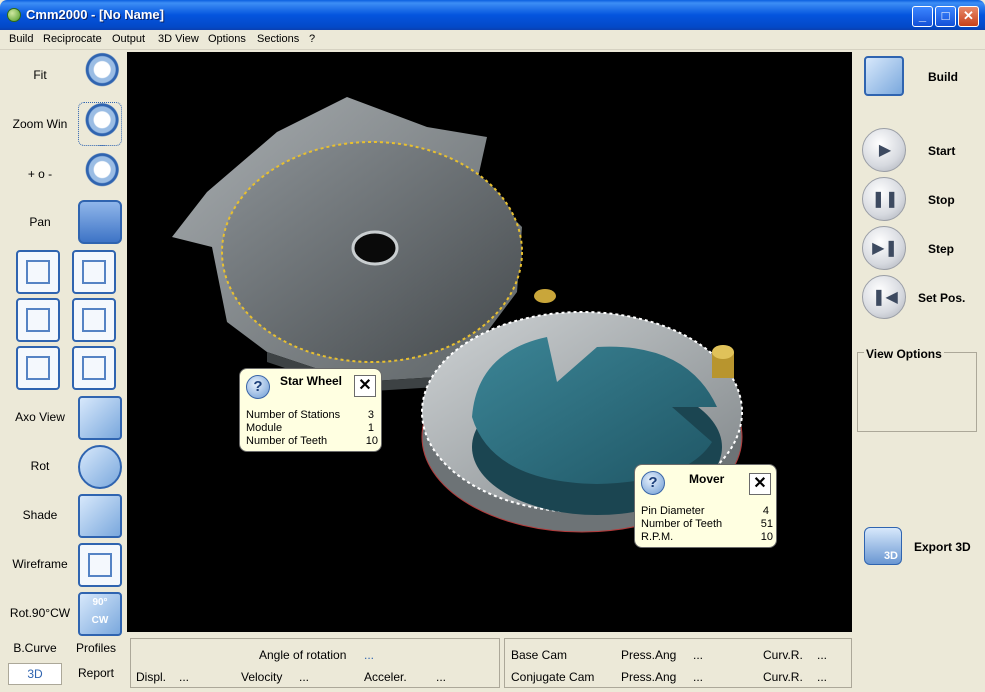 The height and width of the screenshot is (692, 985). Describe the element at coordinates (293, 415) in the screenshot. I see `star-stations-label: Number of Stations` at that location.